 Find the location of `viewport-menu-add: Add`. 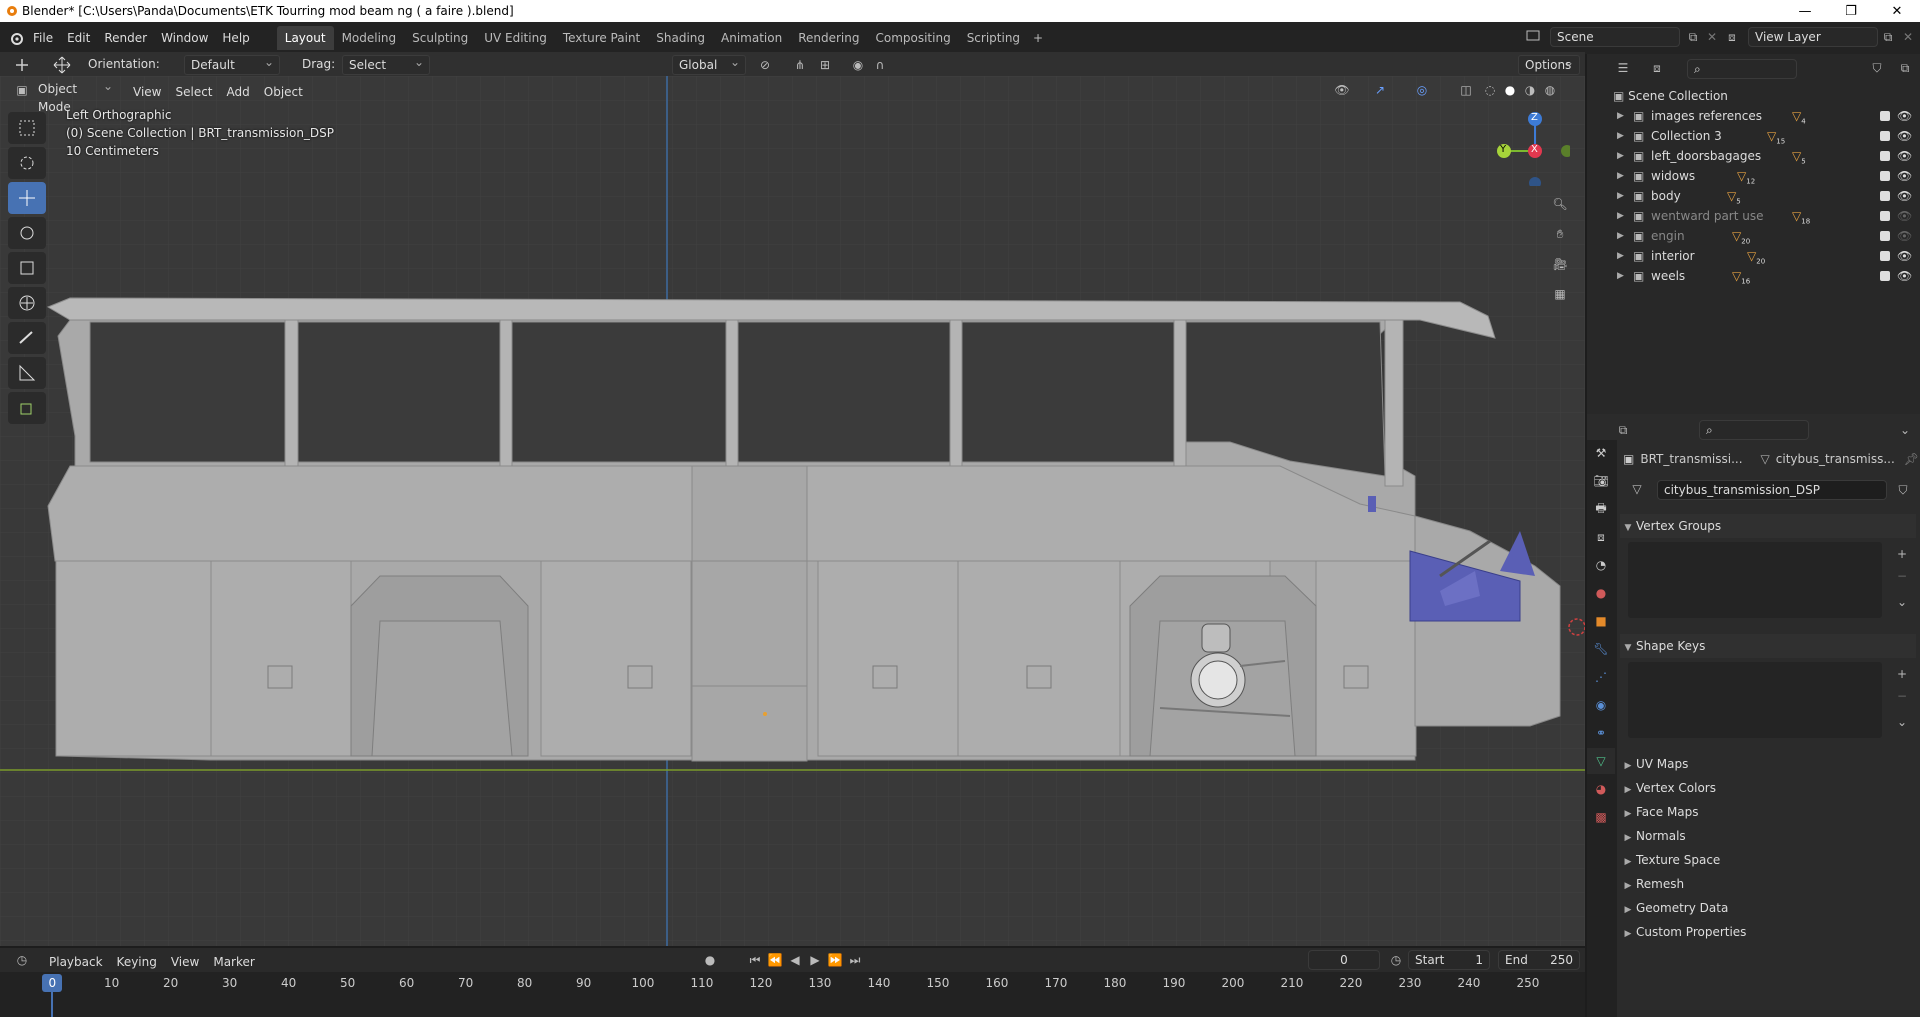

viewport-menu-add: Add is located at coordinates (238, 92).